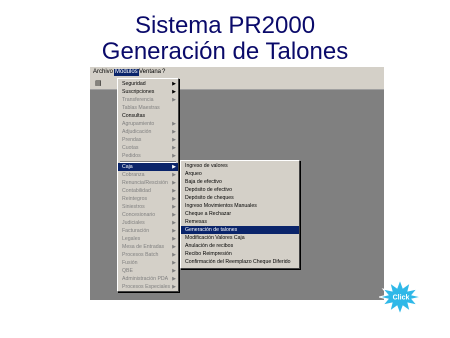  What do you see at coordinates (133, 223) in the screenshot?
I see `modulos-menu-item-label: Judiciales` at bounding box center [133, 223].